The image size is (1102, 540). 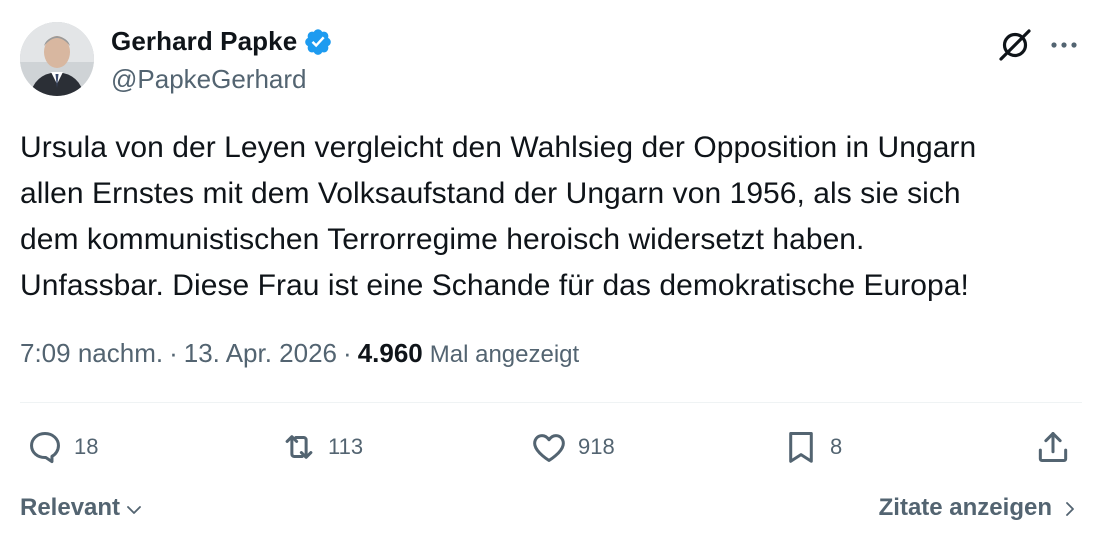 I want to click on grok-icon, so click(x=1015, y=45).